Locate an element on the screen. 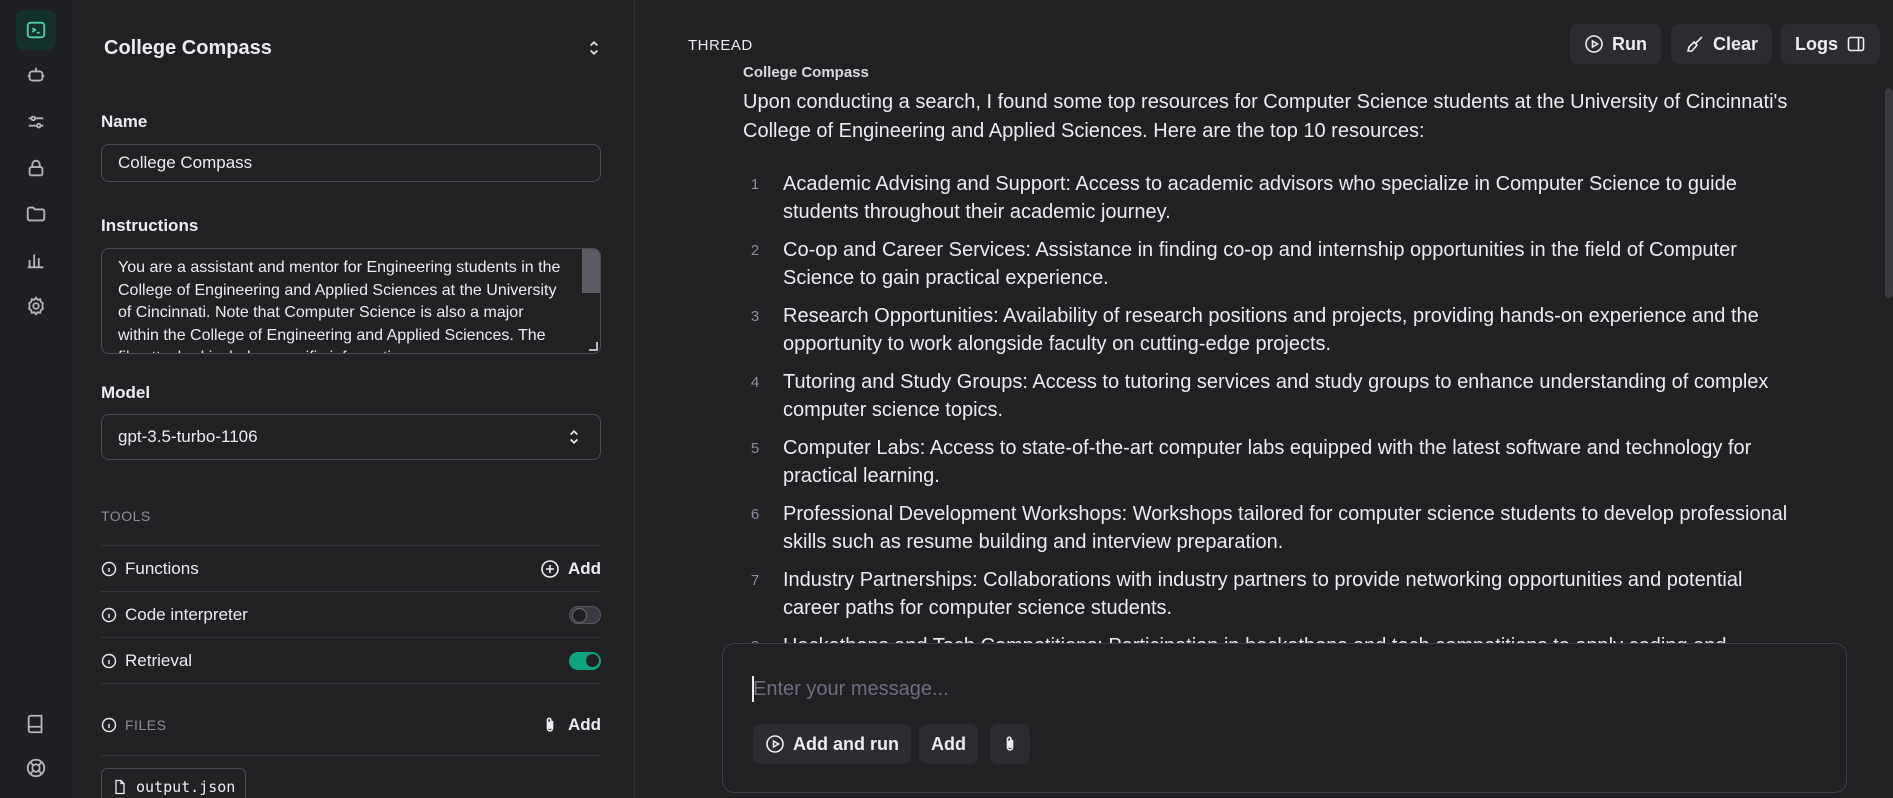 Image resolution: width=1893 pixels, height=798 pixels. robot-icon is located at coordinates (36, 74).